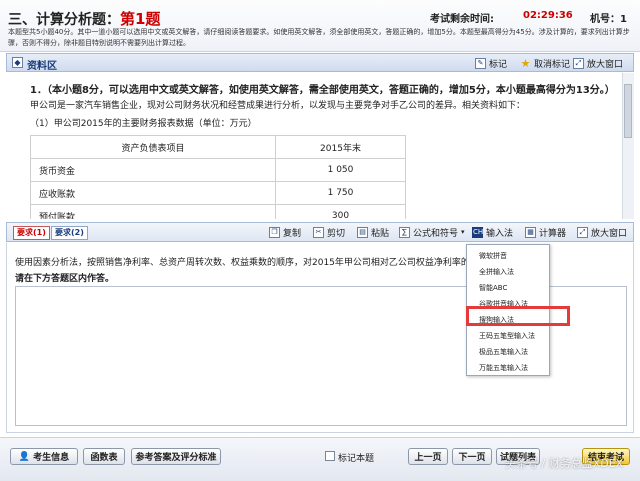 The width and height of the screenshot is (640, 481). I want to click on candidate-info-button: 👤 考生信息, so click(44, 456).